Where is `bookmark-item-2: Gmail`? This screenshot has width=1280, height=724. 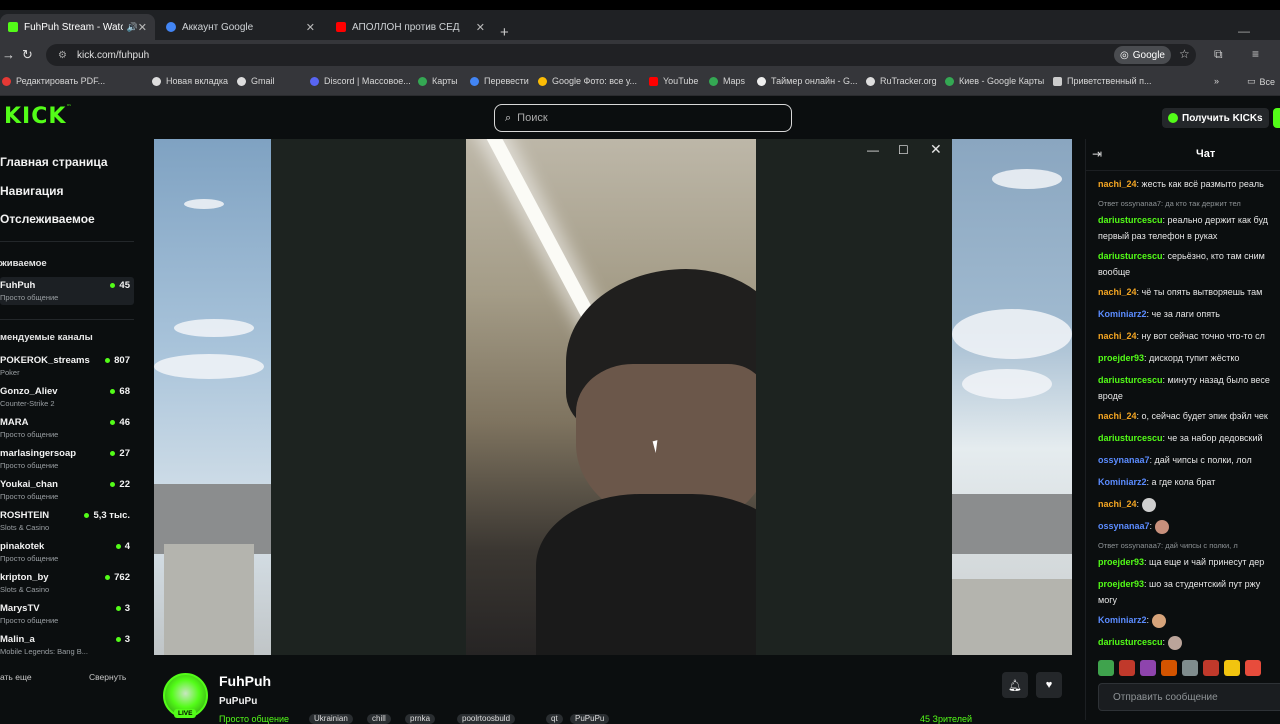
bookmark-item-2: Gmail is located at coordinates (256, 81).